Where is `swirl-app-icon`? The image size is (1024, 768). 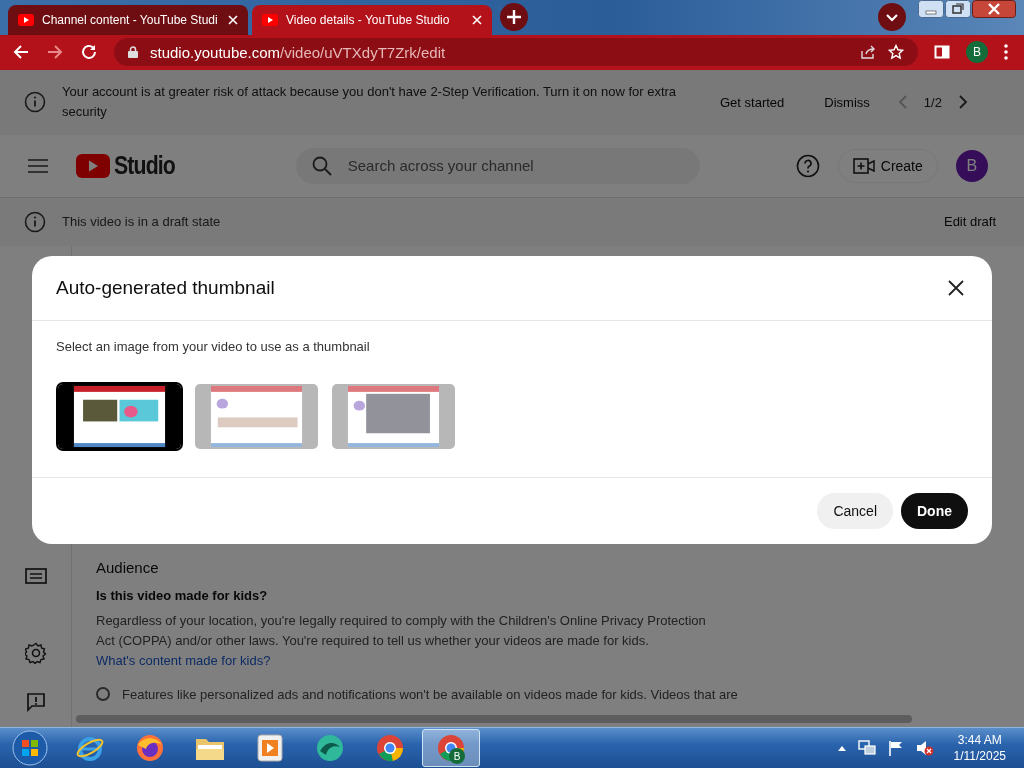
swirl-app-icon is located at coordinates (330, 748).